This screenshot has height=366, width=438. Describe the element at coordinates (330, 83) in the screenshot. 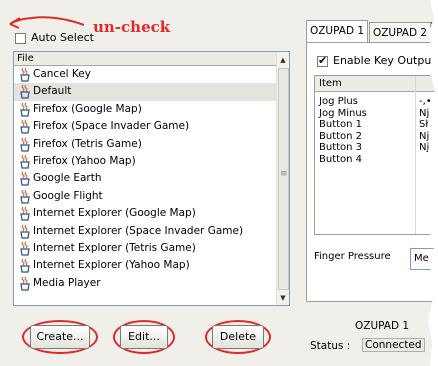

I see `item-column-header: Item` at that location.